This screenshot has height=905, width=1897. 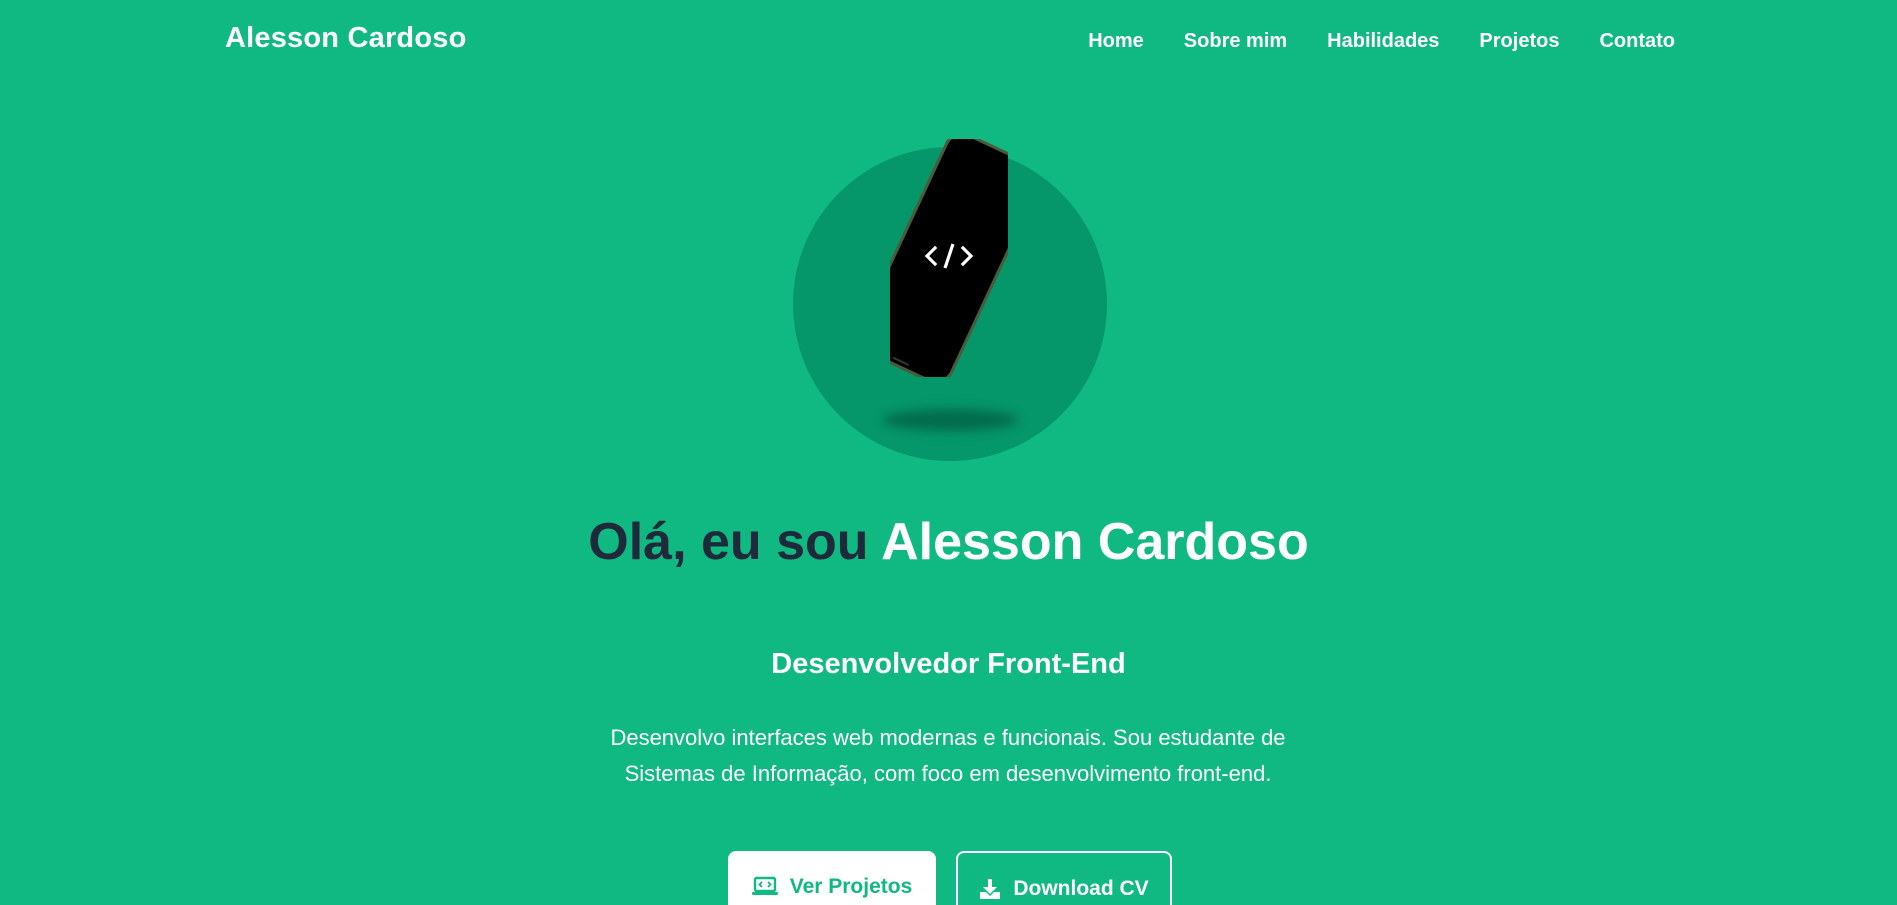 What do you see at coordinates (990, 889) in the screenshot?
I see `download-icon` at bounding box center [990, 889].